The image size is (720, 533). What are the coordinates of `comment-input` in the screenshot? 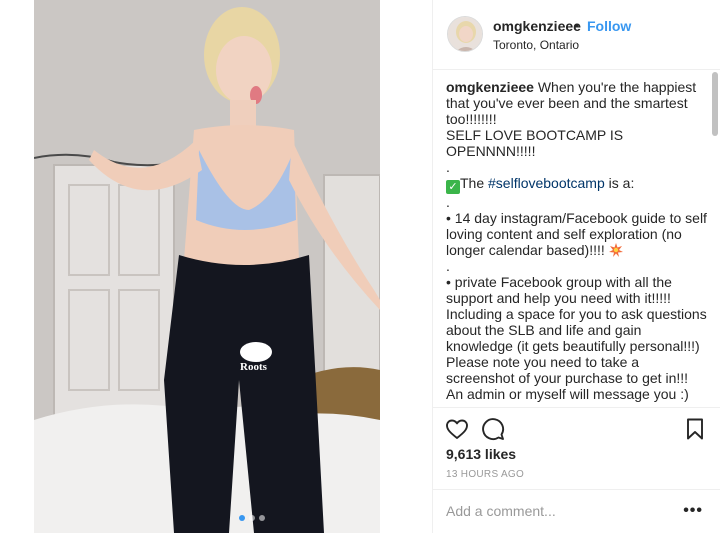 It's located at (556, 511).